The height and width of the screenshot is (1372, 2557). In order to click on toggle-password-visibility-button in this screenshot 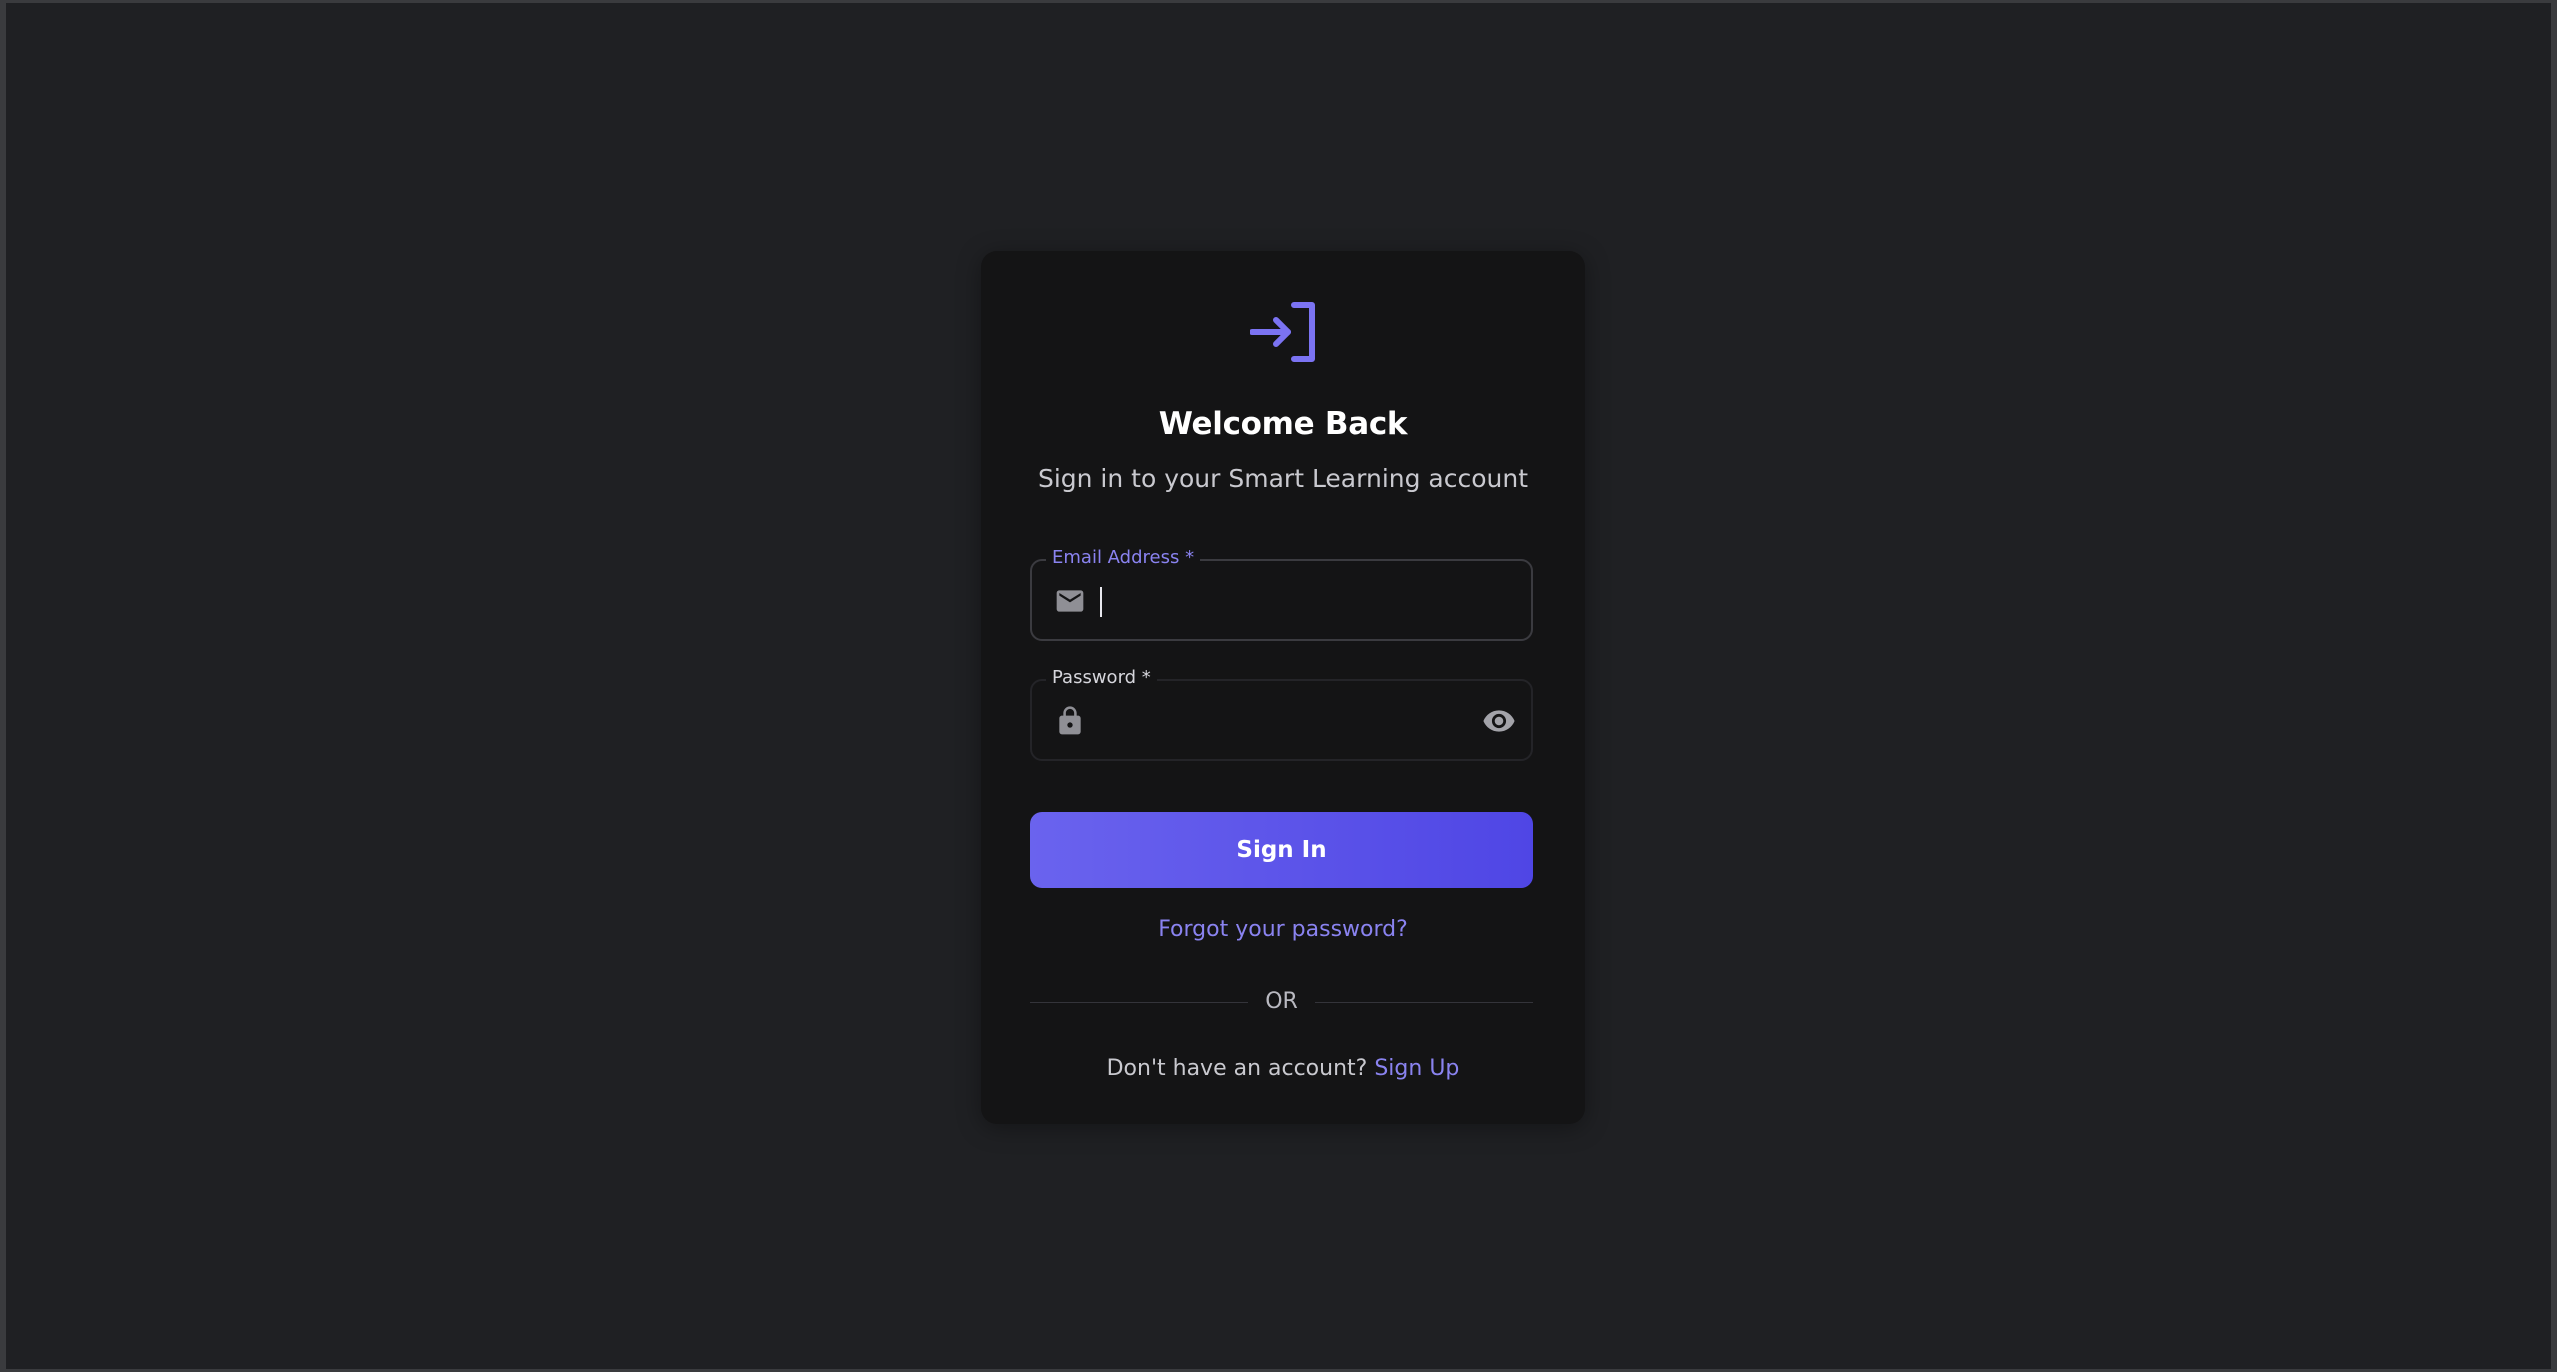, I will do `click(1499, 721)`.